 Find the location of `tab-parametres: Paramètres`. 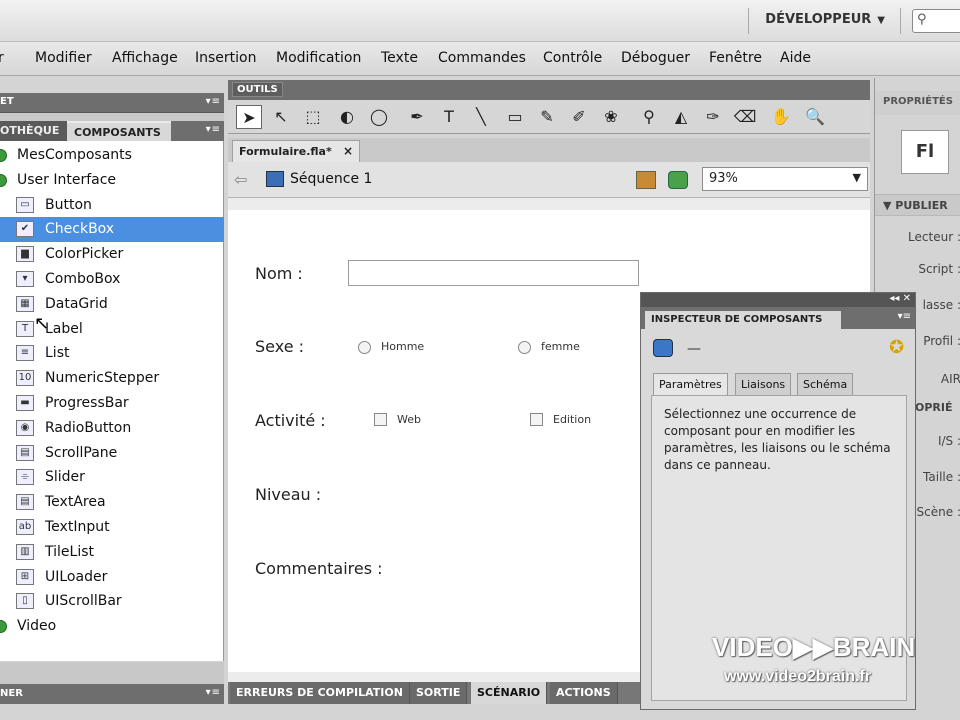

tab-parametres: Paramètres is located at coordinates (690, 384).